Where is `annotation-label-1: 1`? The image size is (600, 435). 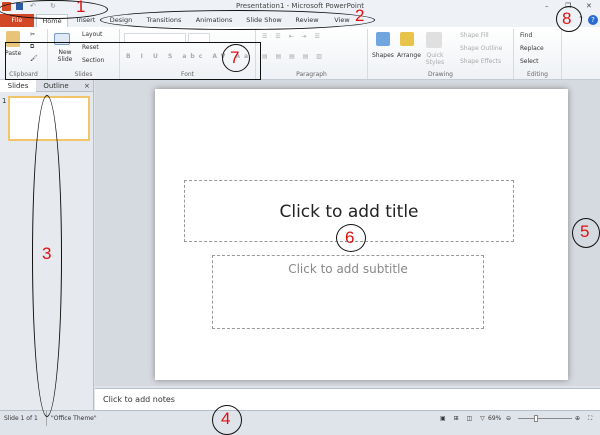 annotation-label-1: 1 is located at coordinates (81, 8).